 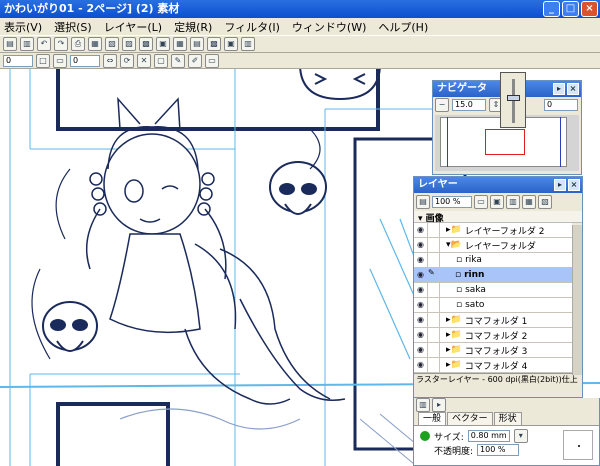 I want to click on tab-general: 一般, so click(x=432, y=418).